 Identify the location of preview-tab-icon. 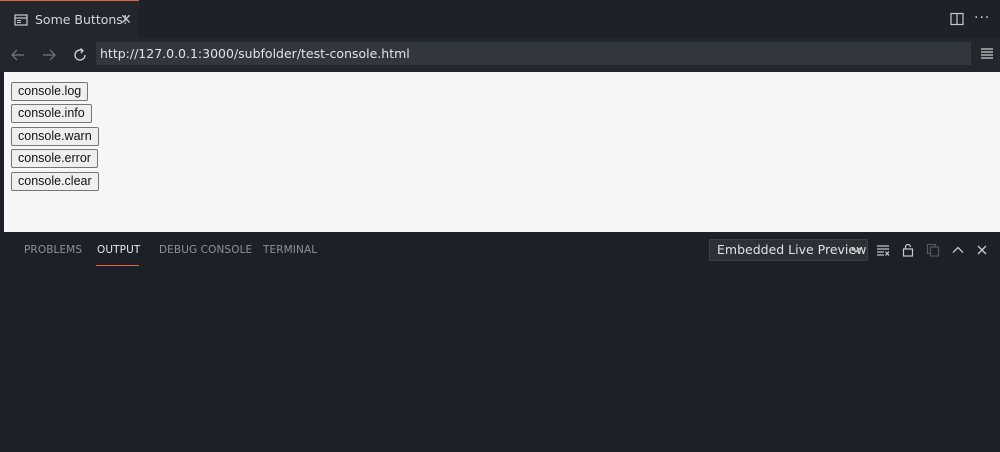
(21, 19).